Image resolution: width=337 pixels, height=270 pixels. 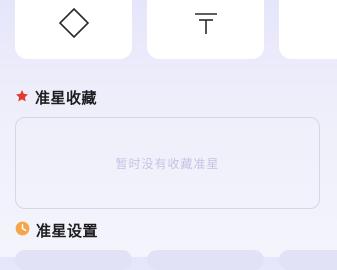 What do you see at coordinates (22, 230) in the screenshot?
I see `clock-icon` at bounding box center [22, 230].